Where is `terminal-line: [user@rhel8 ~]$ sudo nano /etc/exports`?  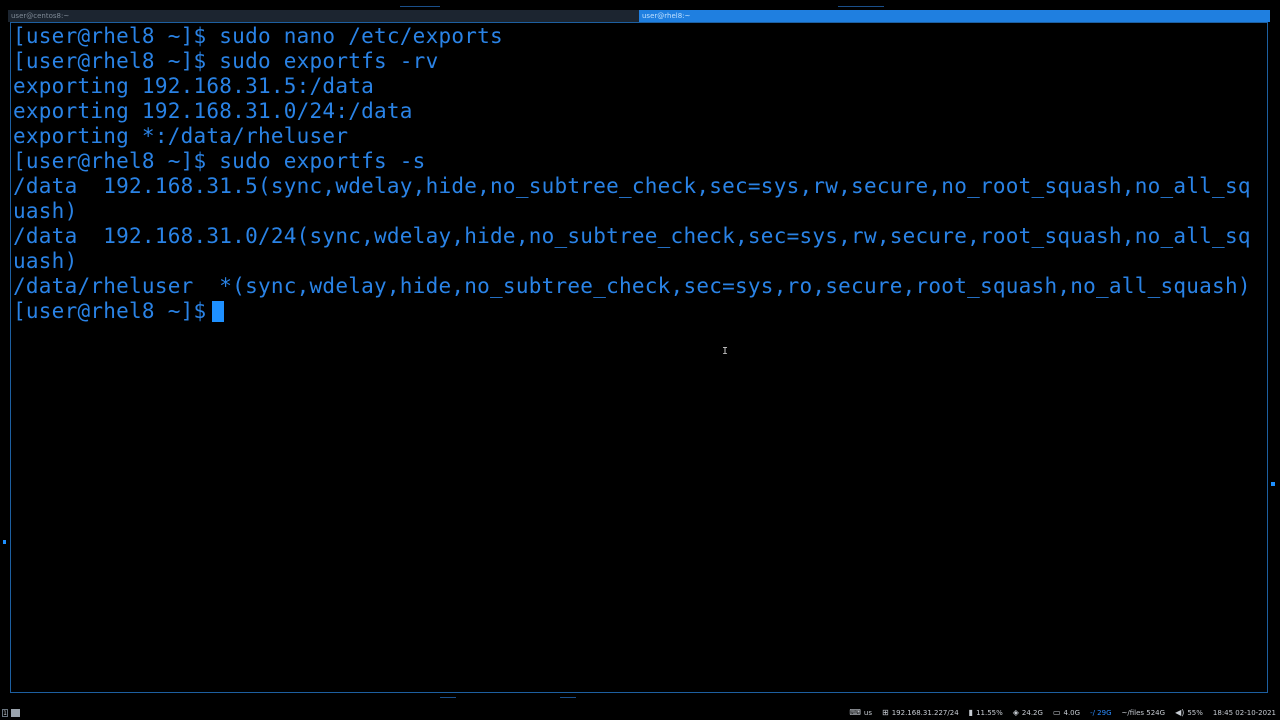
terminal-line: [user@rhel8 ~]$ sudo nano /etc/exports is located at coordinates (258, 36).